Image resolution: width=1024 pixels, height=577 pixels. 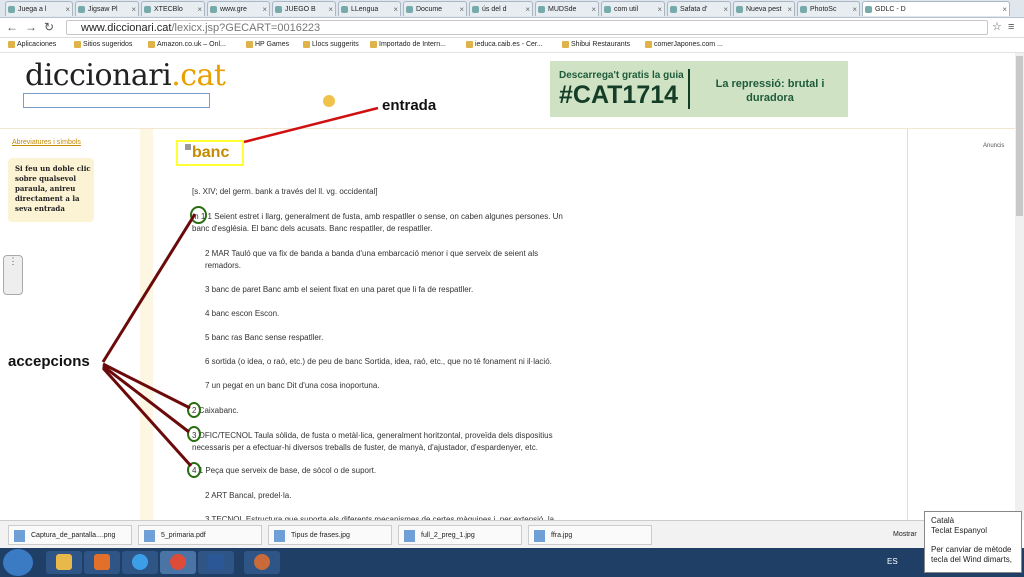 What do you see at coordinates (971, 549) in the screenshot?
I see `ime-line3: Per canviar de mètode` at bounding box center [971, 549].